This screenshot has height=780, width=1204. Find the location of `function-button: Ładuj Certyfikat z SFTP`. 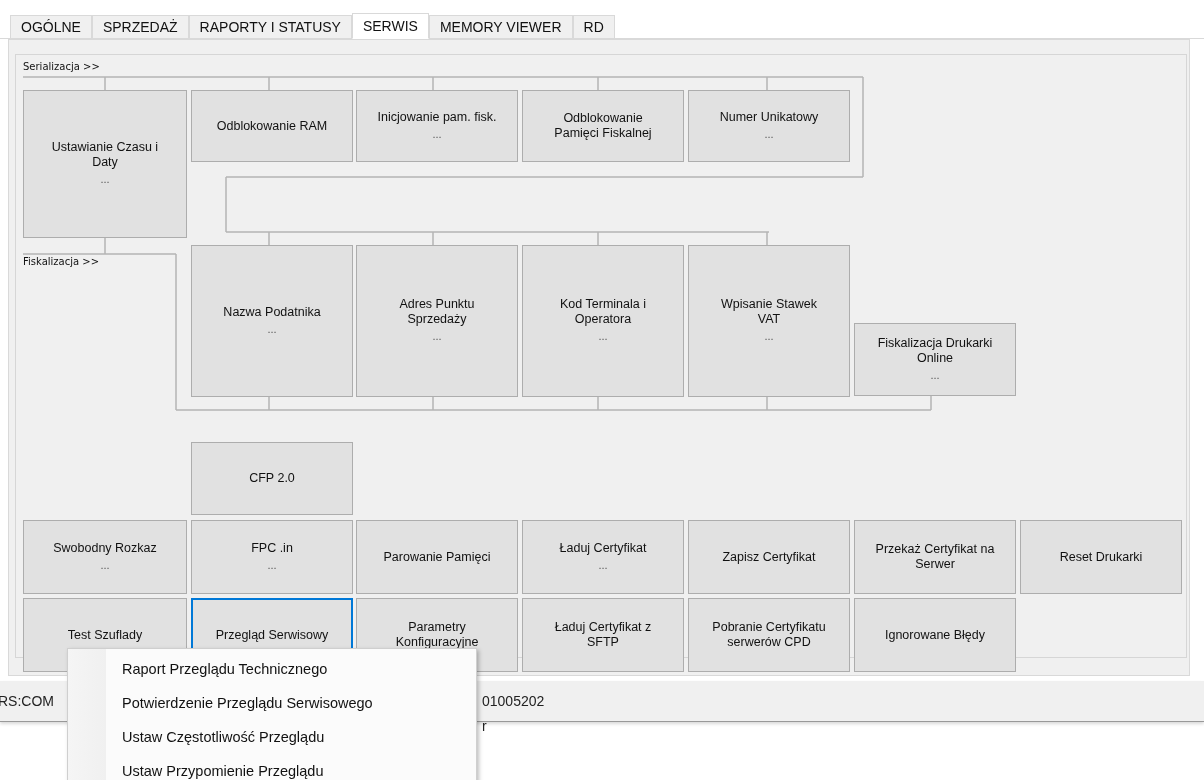

function-button: Ładuj Certyfikat z SFTP is located at coordinates (603, 635).